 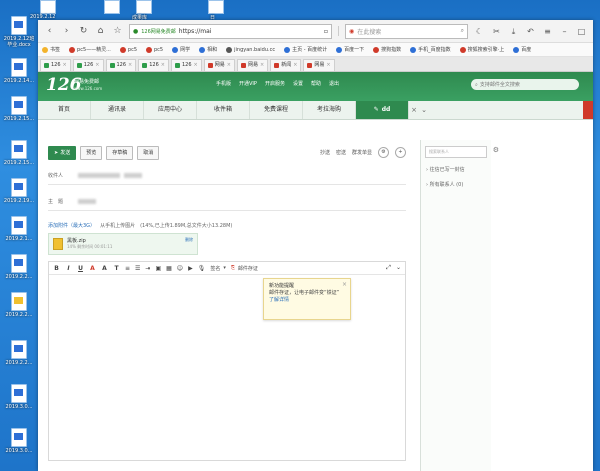 I want to click on bcc-link: 密送, so click(x=341, y=152).